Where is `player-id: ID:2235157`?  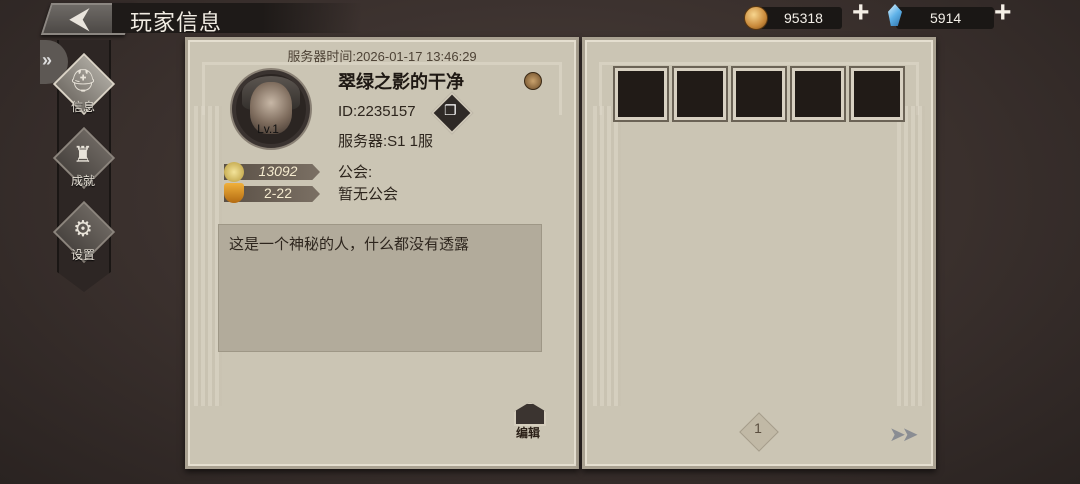 player-id: ID:2235157 is located at coordinates (377, 111).